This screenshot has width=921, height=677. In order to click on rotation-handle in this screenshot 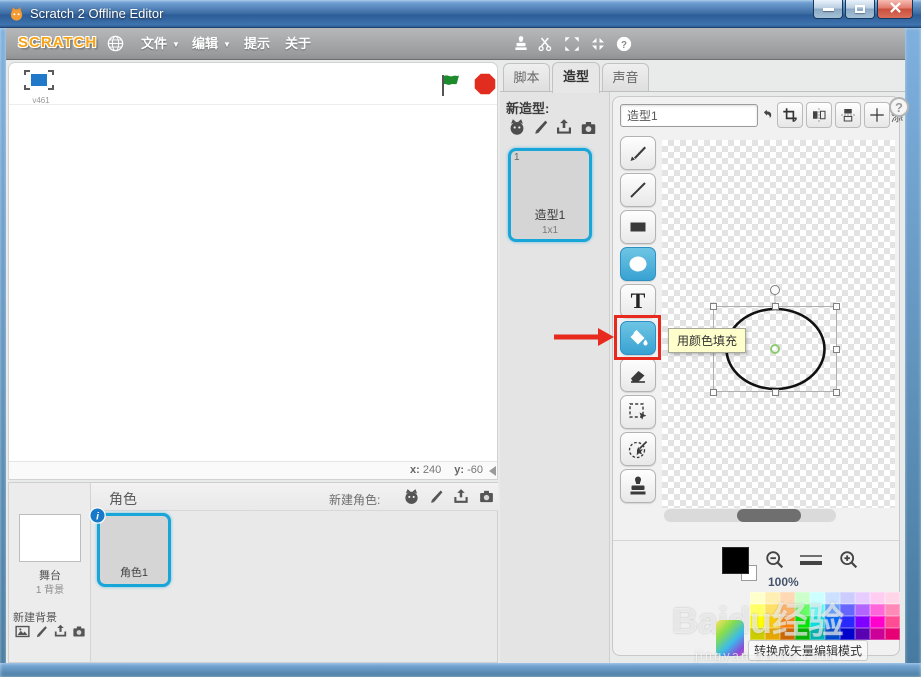, I will do `click(775, 290)`.